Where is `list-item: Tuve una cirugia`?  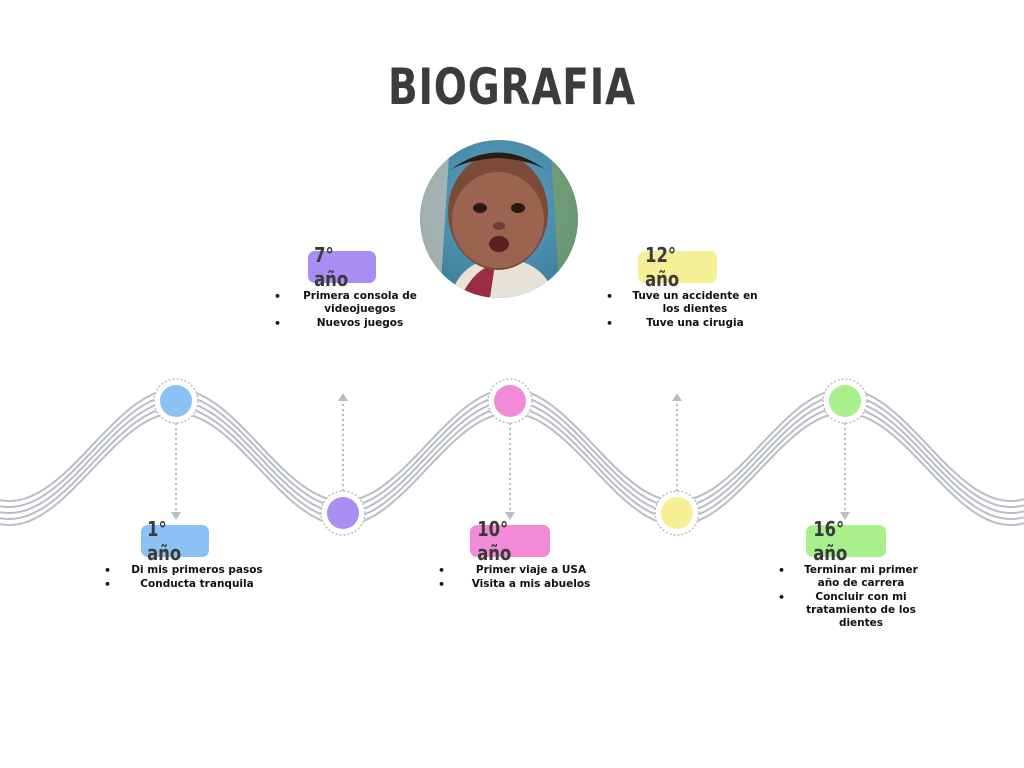
list-item: Tuve una cirugia is located at coordinates (686, 323).